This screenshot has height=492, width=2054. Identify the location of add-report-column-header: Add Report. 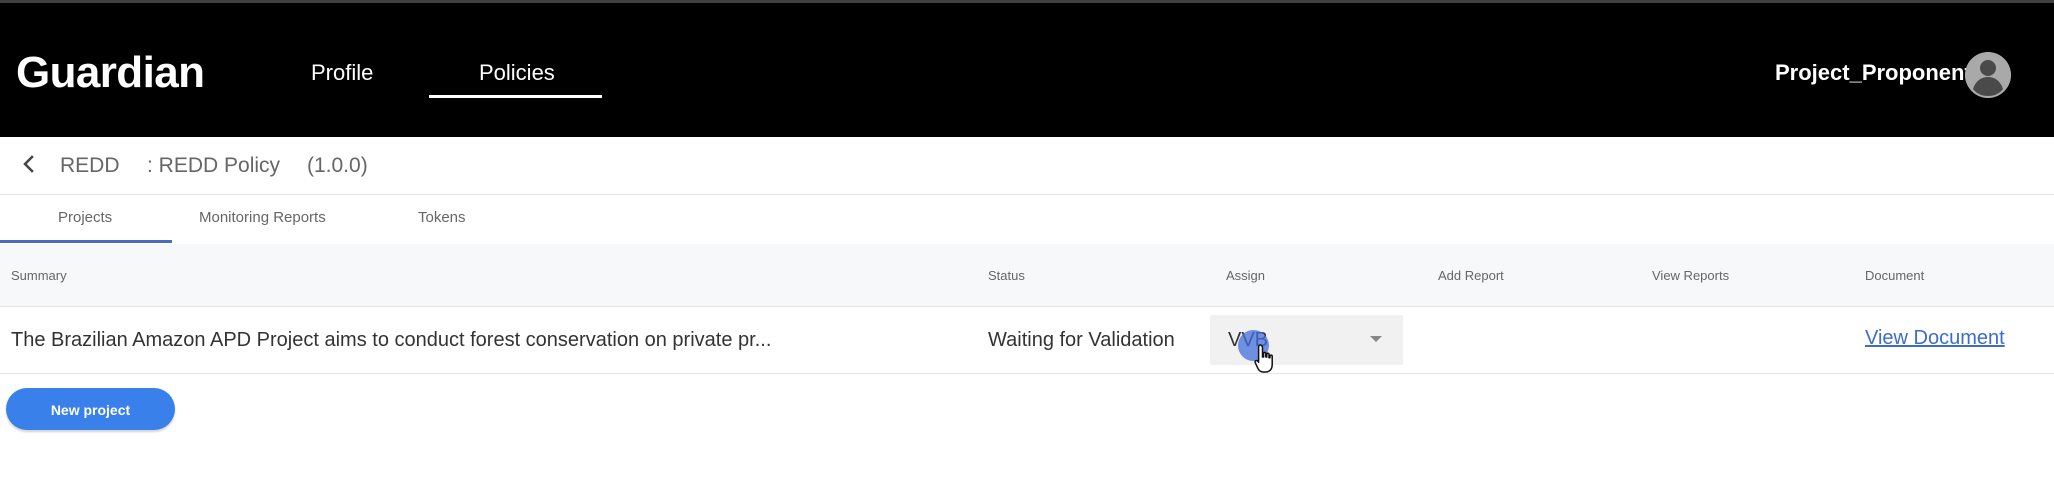
(1471, 275).